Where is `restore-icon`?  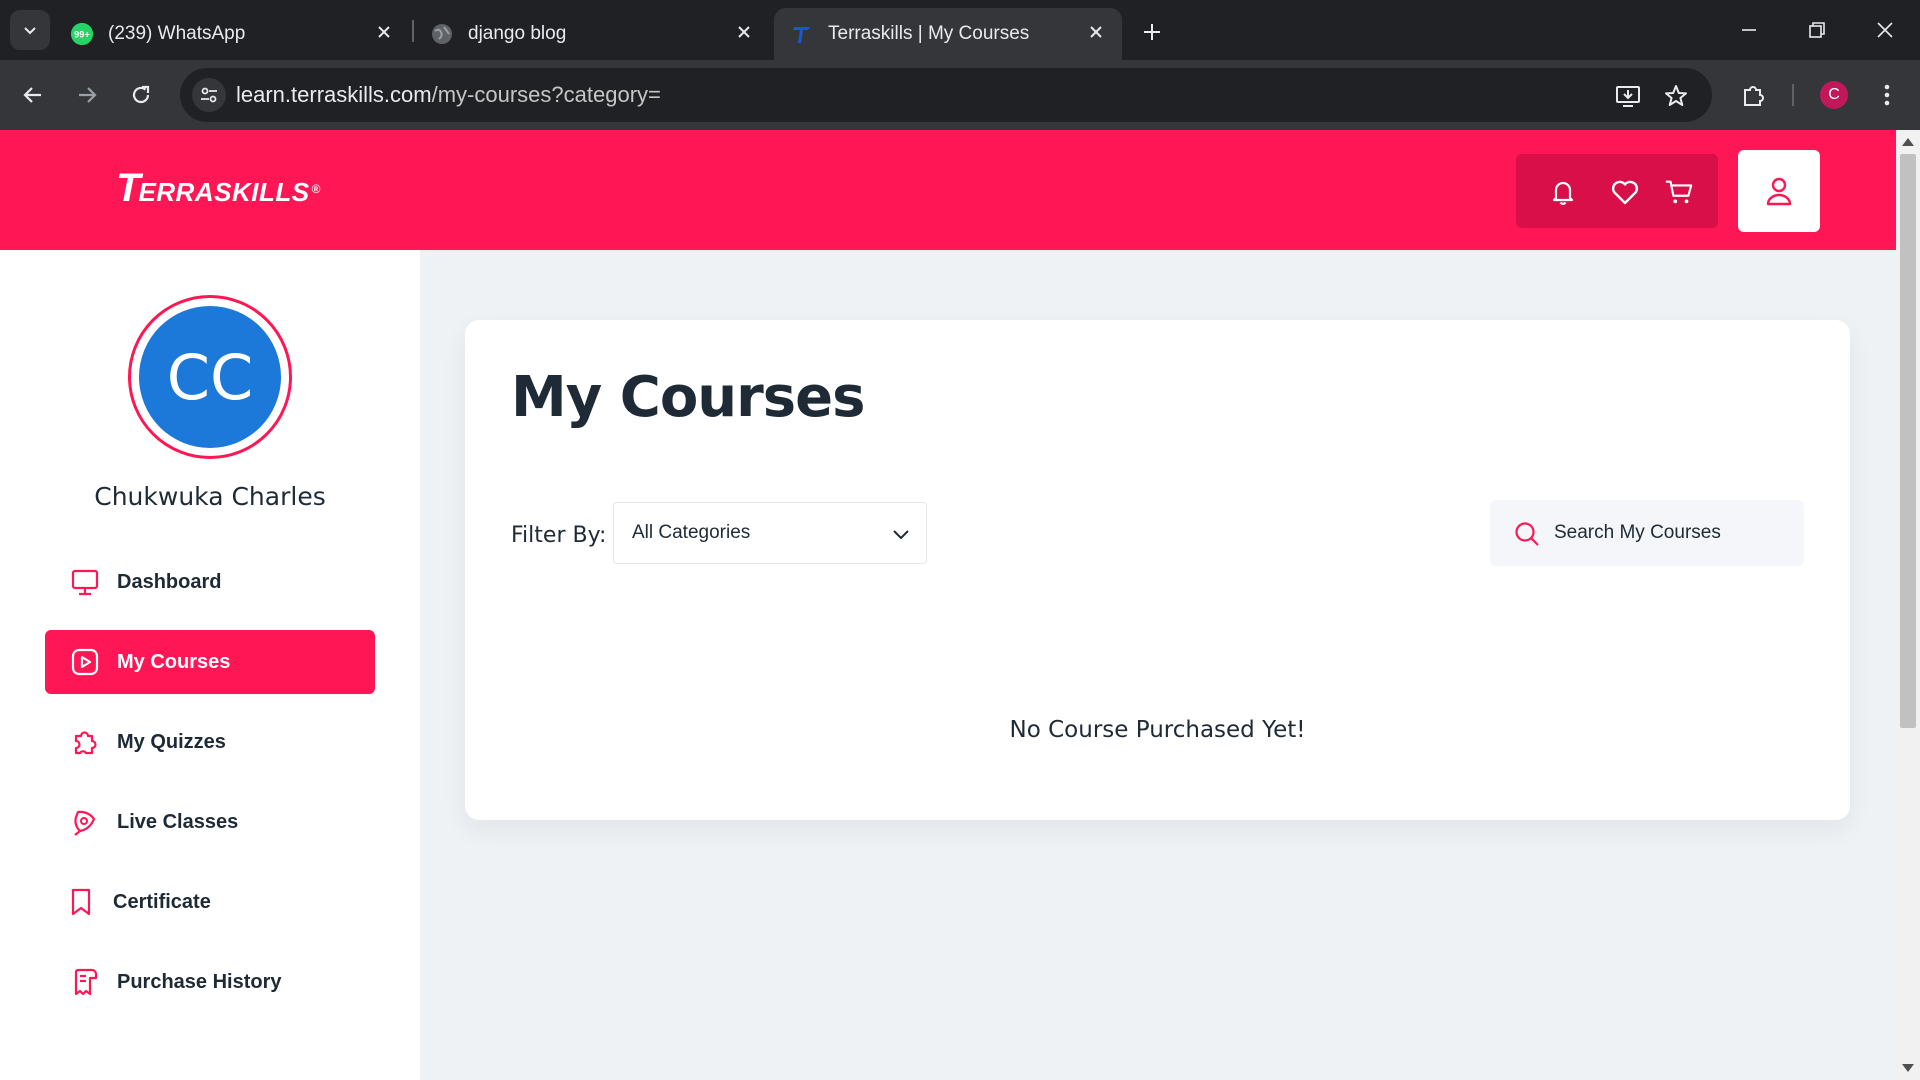 restore-icon is located at coordinates (1817, 30).